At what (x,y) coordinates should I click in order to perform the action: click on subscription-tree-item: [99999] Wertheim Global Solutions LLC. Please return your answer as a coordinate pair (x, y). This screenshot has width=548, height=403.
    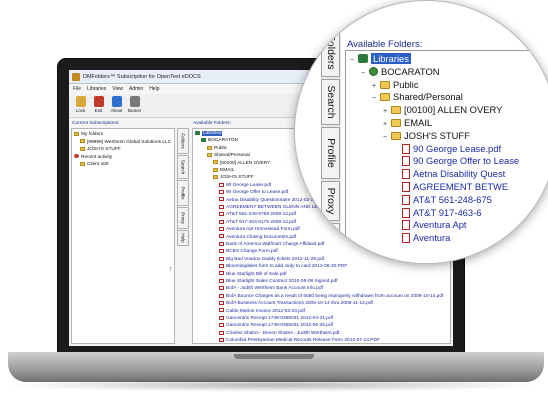
    Looking at the image, I should click on (125, 142).